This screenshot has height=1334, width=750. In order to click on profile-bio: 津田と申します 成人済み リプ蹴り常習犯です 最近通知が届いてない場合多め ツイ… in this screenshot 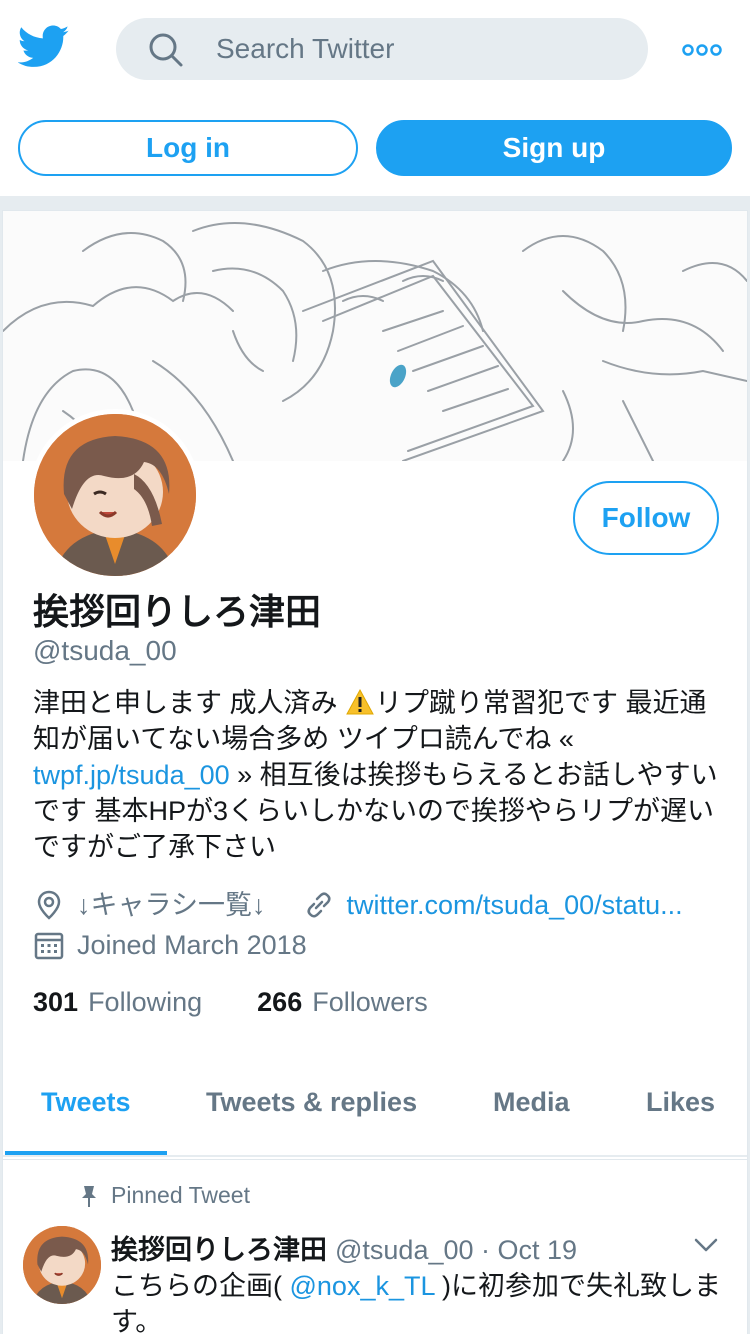, I will do `click(378, 775)`.